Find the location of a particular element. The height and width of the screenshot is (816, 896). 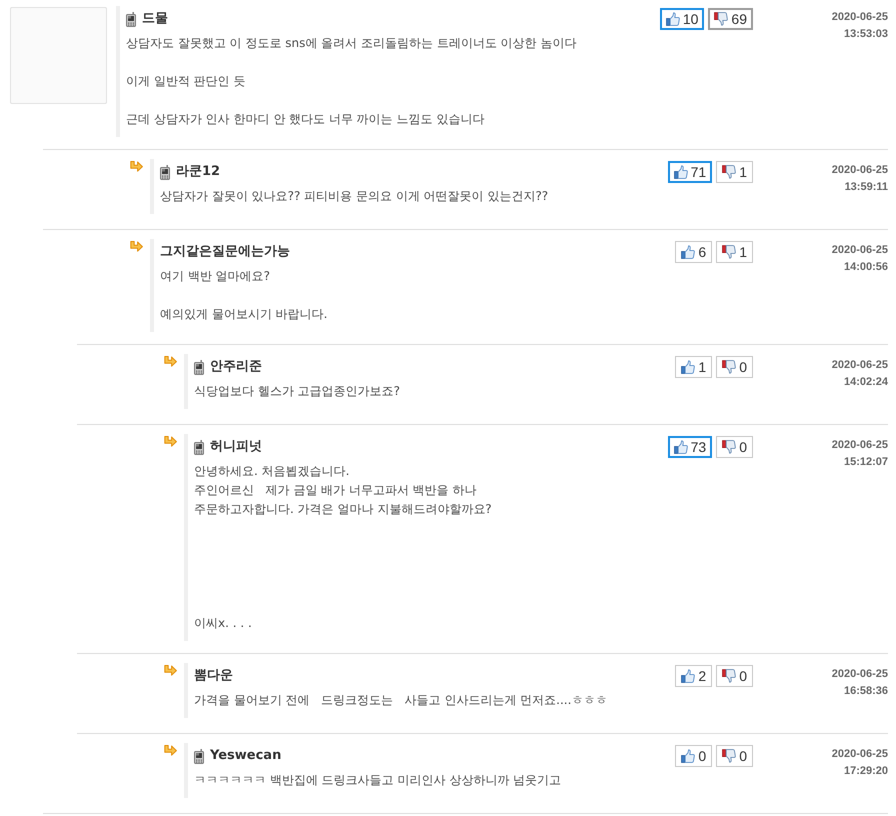

comment-time: 14:02:24 is located at coordinates (866, 382).